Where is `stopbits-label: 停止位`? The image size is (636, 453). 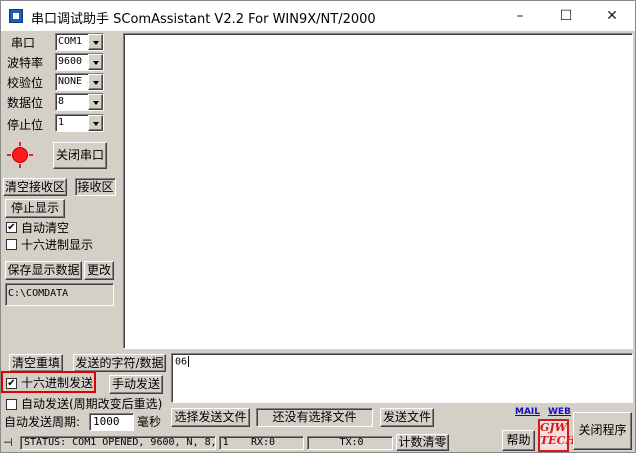
stopbits-label: 停止位 is located at coordinates (25, 125).